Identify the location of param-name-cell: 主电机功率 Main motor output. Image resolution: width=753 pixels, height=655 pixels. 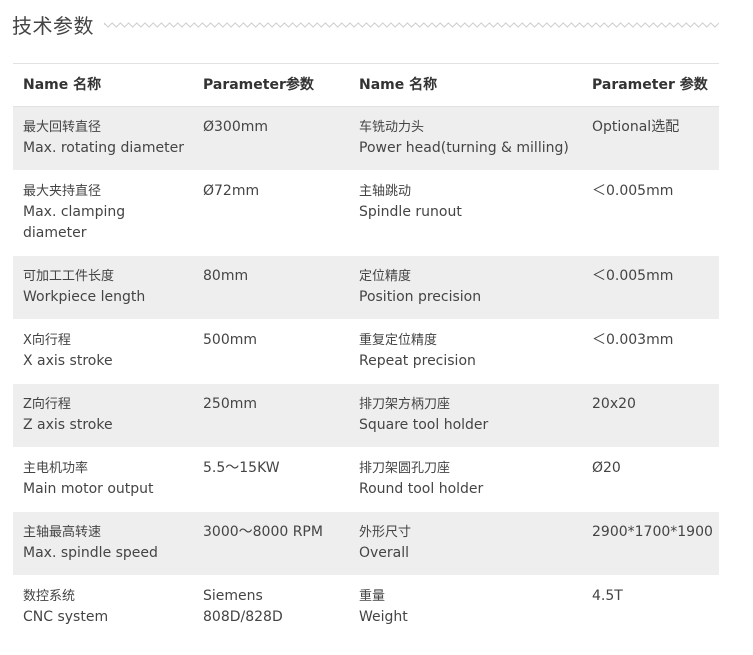
(103, 479).